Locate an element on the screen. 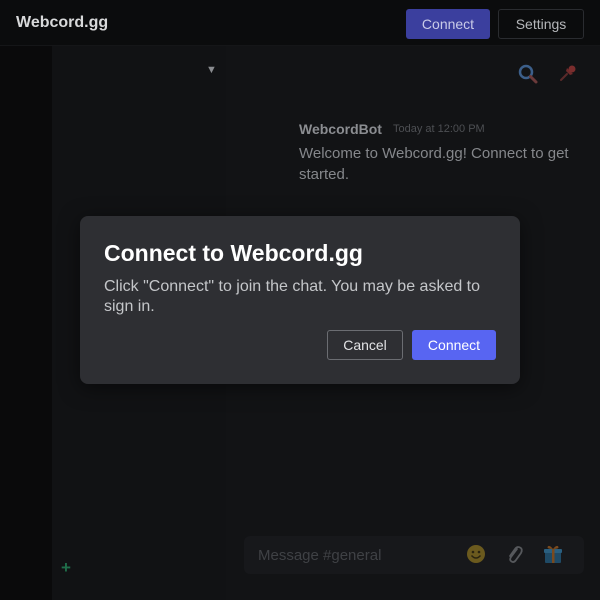  add-channel-icon: + is located at coordinates (66, 568).